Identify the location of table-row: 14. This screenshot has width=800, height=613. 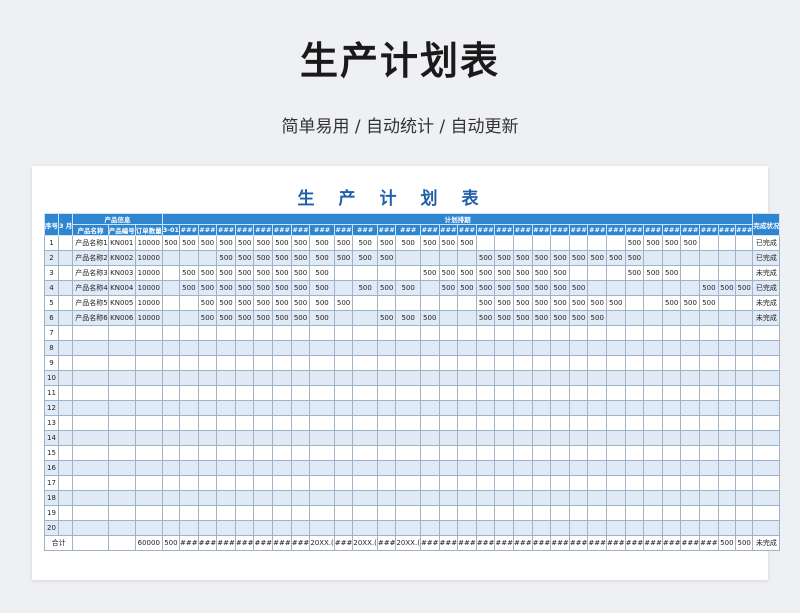
(412, 438).